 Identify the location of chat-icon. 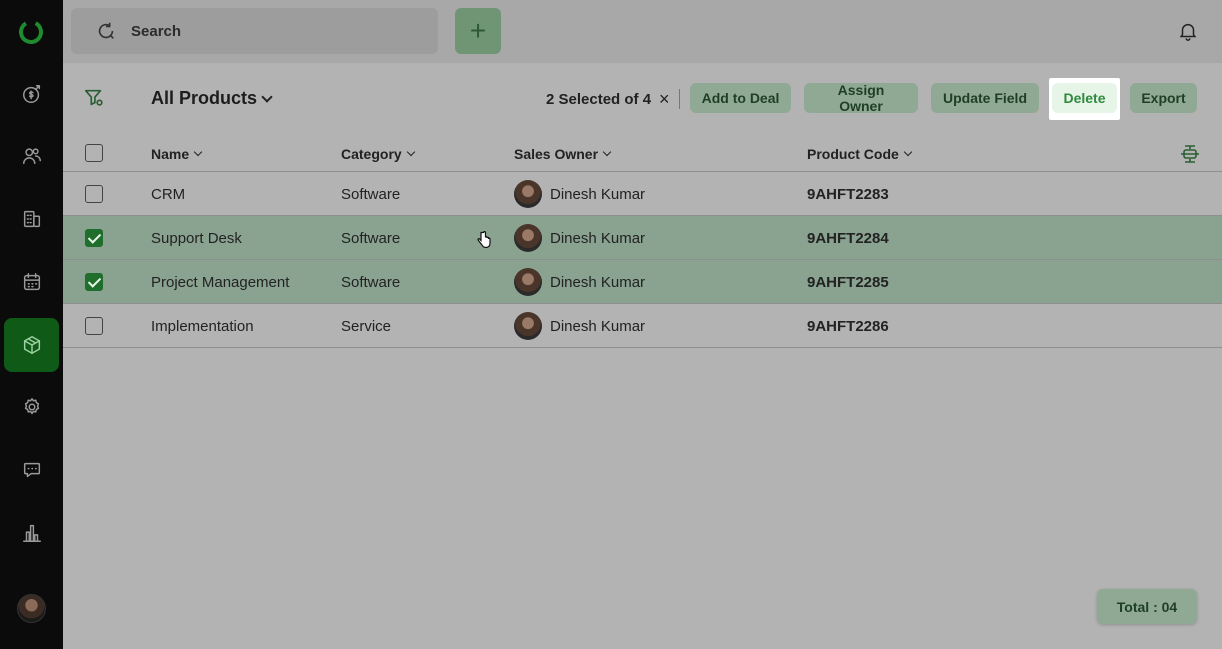
(31, 470).